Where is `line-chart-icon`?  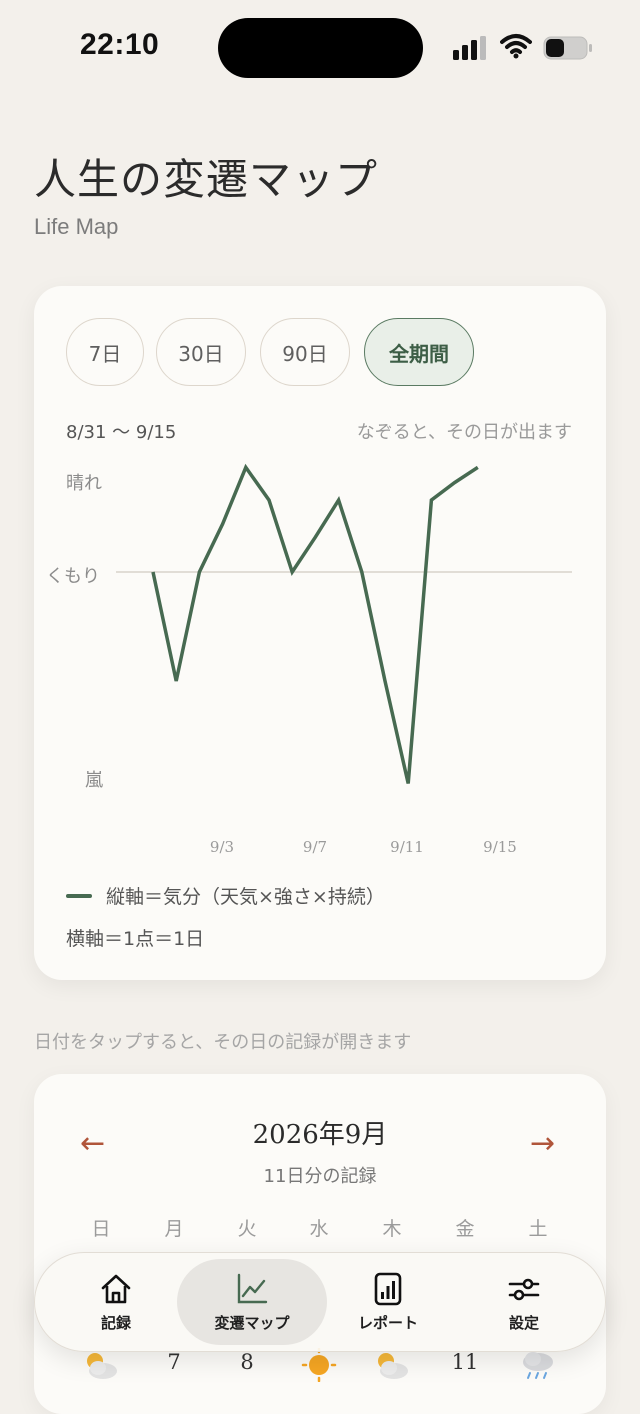 line-chart-icon is located at coordinates (252, 1288).